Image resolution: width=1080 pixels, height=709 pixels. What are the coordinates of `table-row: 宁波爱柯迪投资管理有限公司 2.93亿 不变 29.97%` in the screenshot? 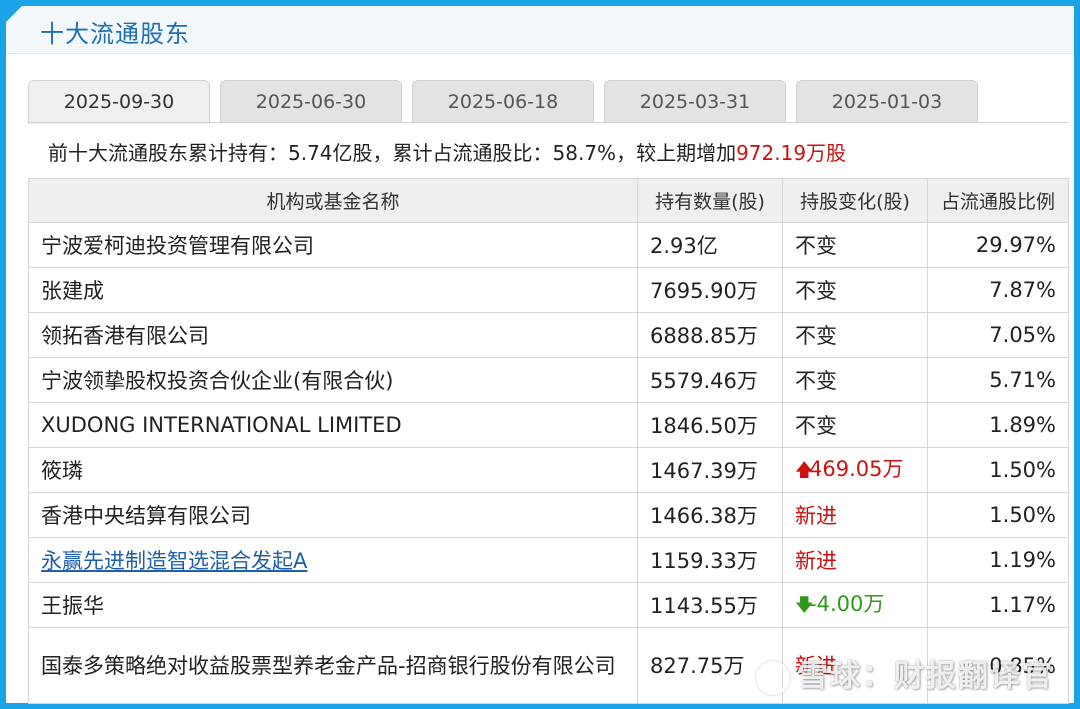 It's located at (548, 245).